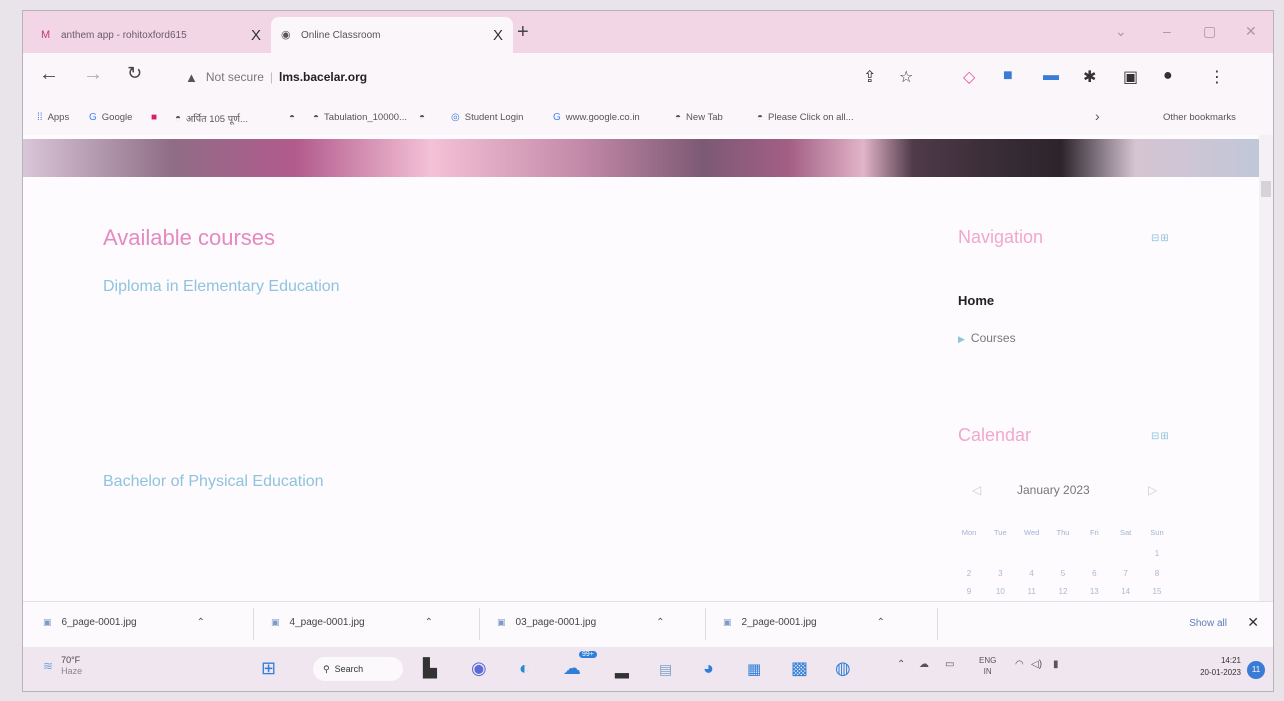 The height and width of the screenshot is (701, 1284). I want to click on calendar-day: 5, so click(1063, 573).